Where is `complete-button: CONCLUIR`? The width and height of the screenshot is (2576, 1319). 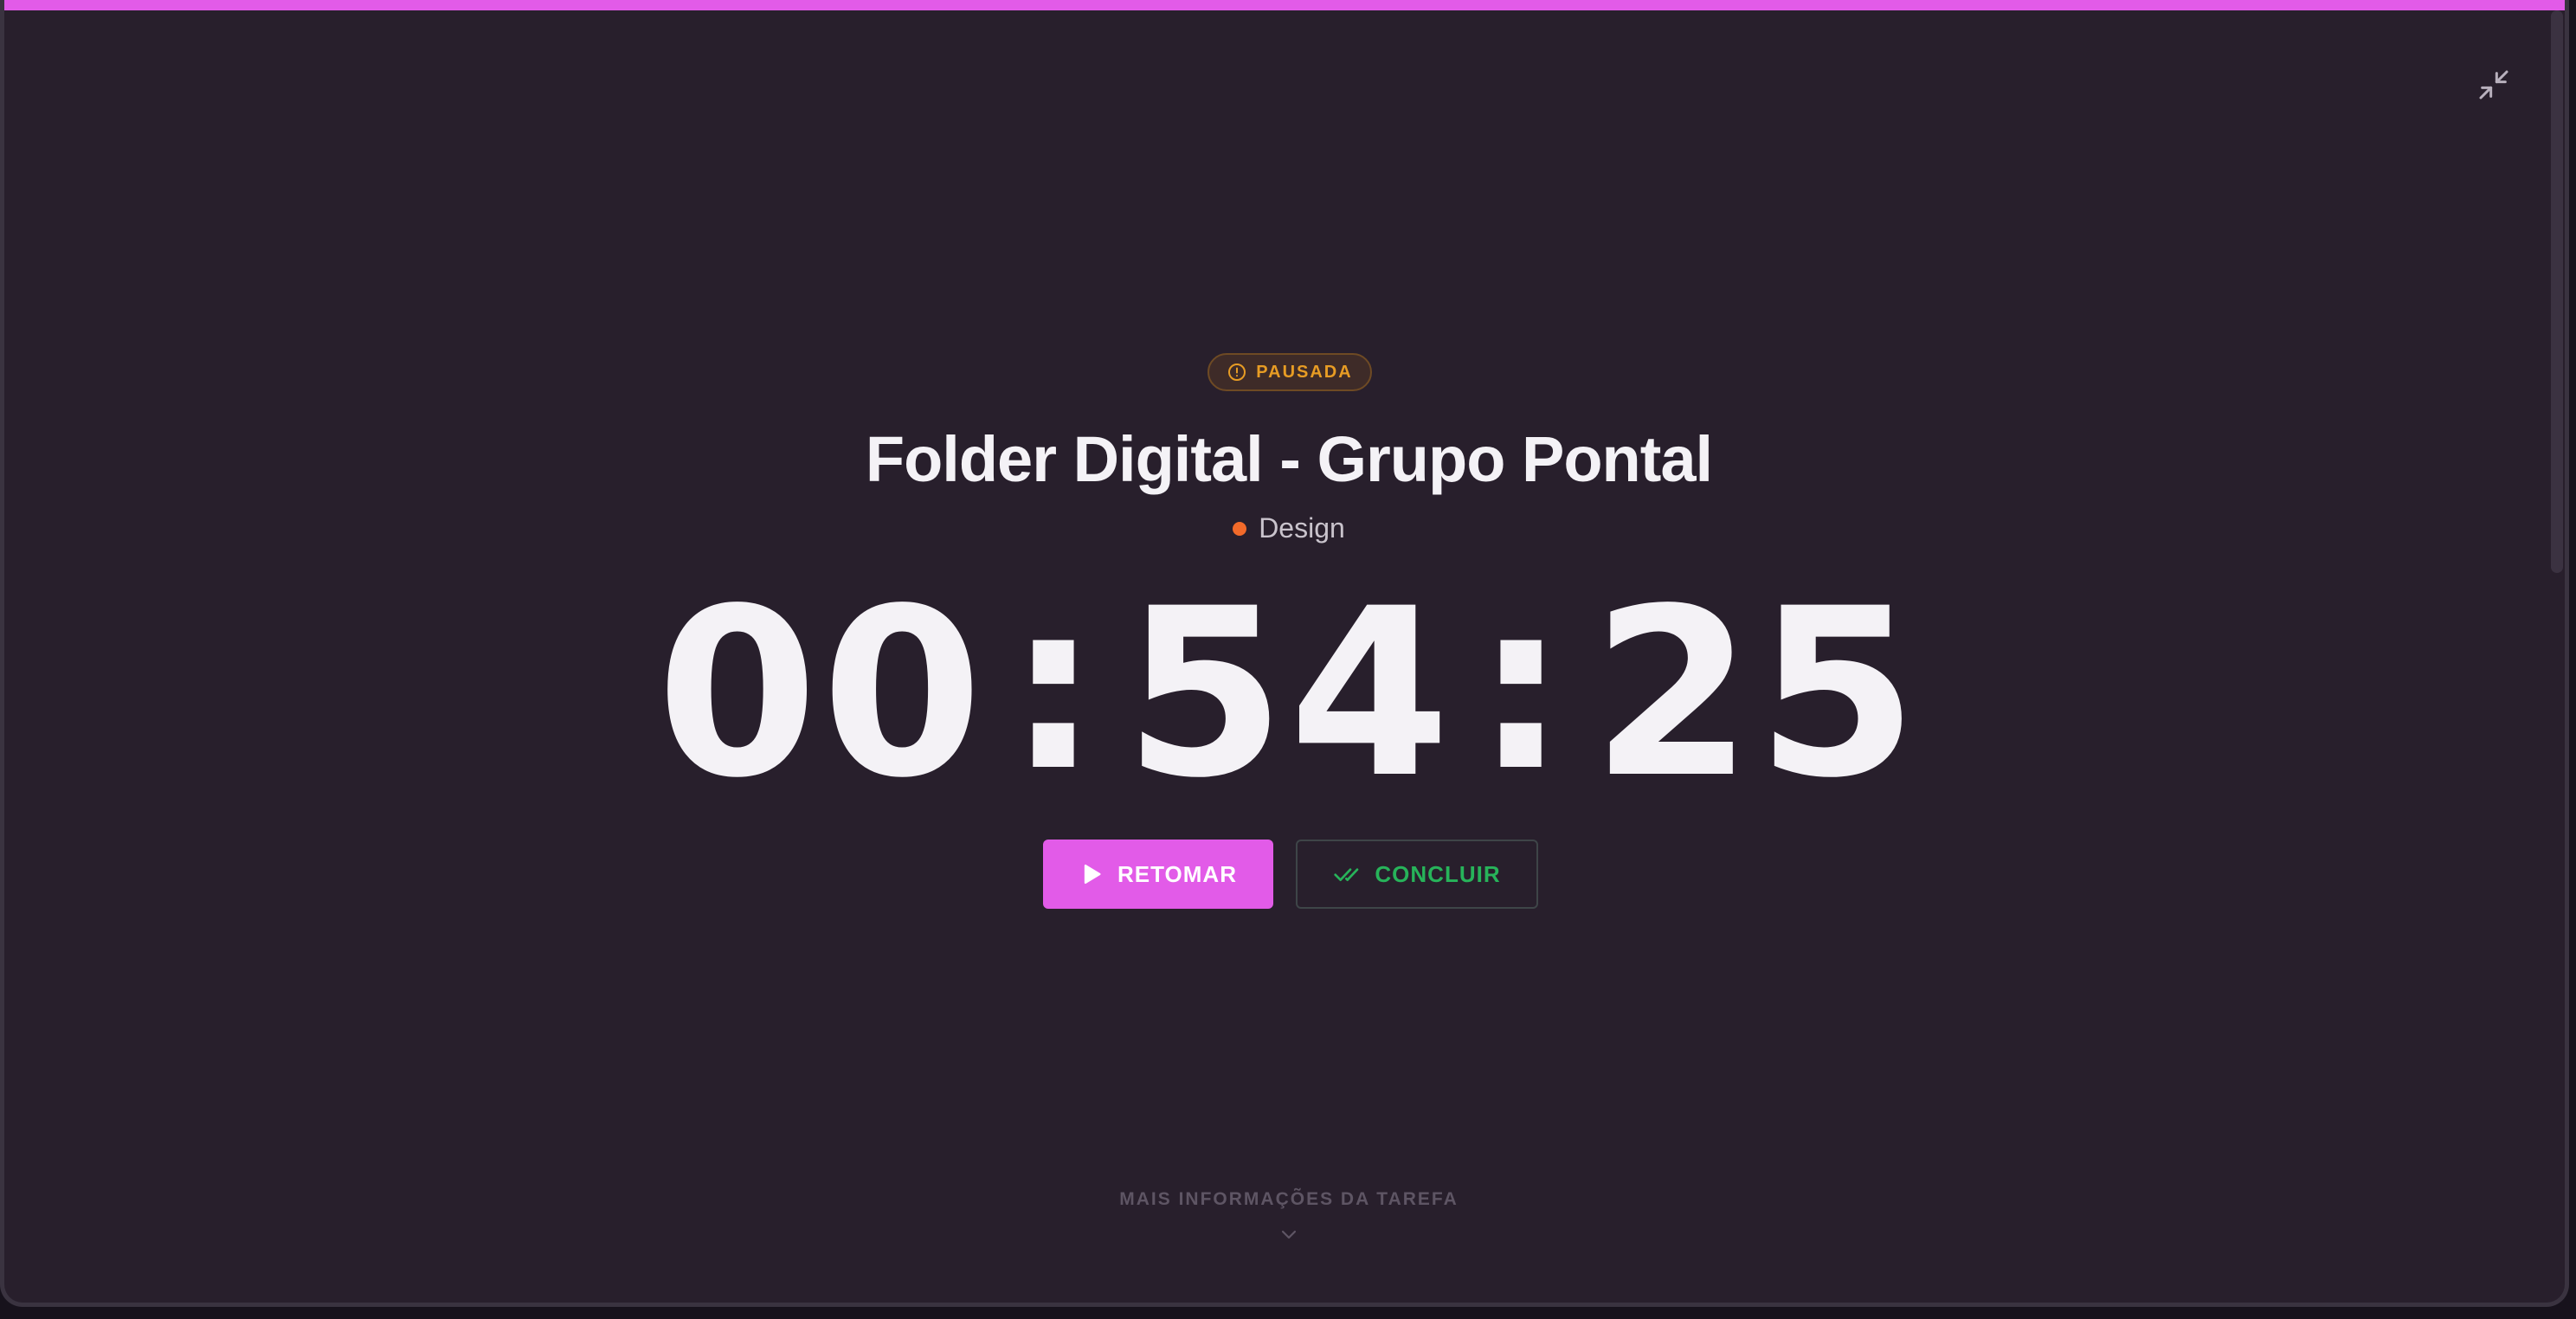 complete-button: CONCLUIR is located at coordinates (1417, 875).